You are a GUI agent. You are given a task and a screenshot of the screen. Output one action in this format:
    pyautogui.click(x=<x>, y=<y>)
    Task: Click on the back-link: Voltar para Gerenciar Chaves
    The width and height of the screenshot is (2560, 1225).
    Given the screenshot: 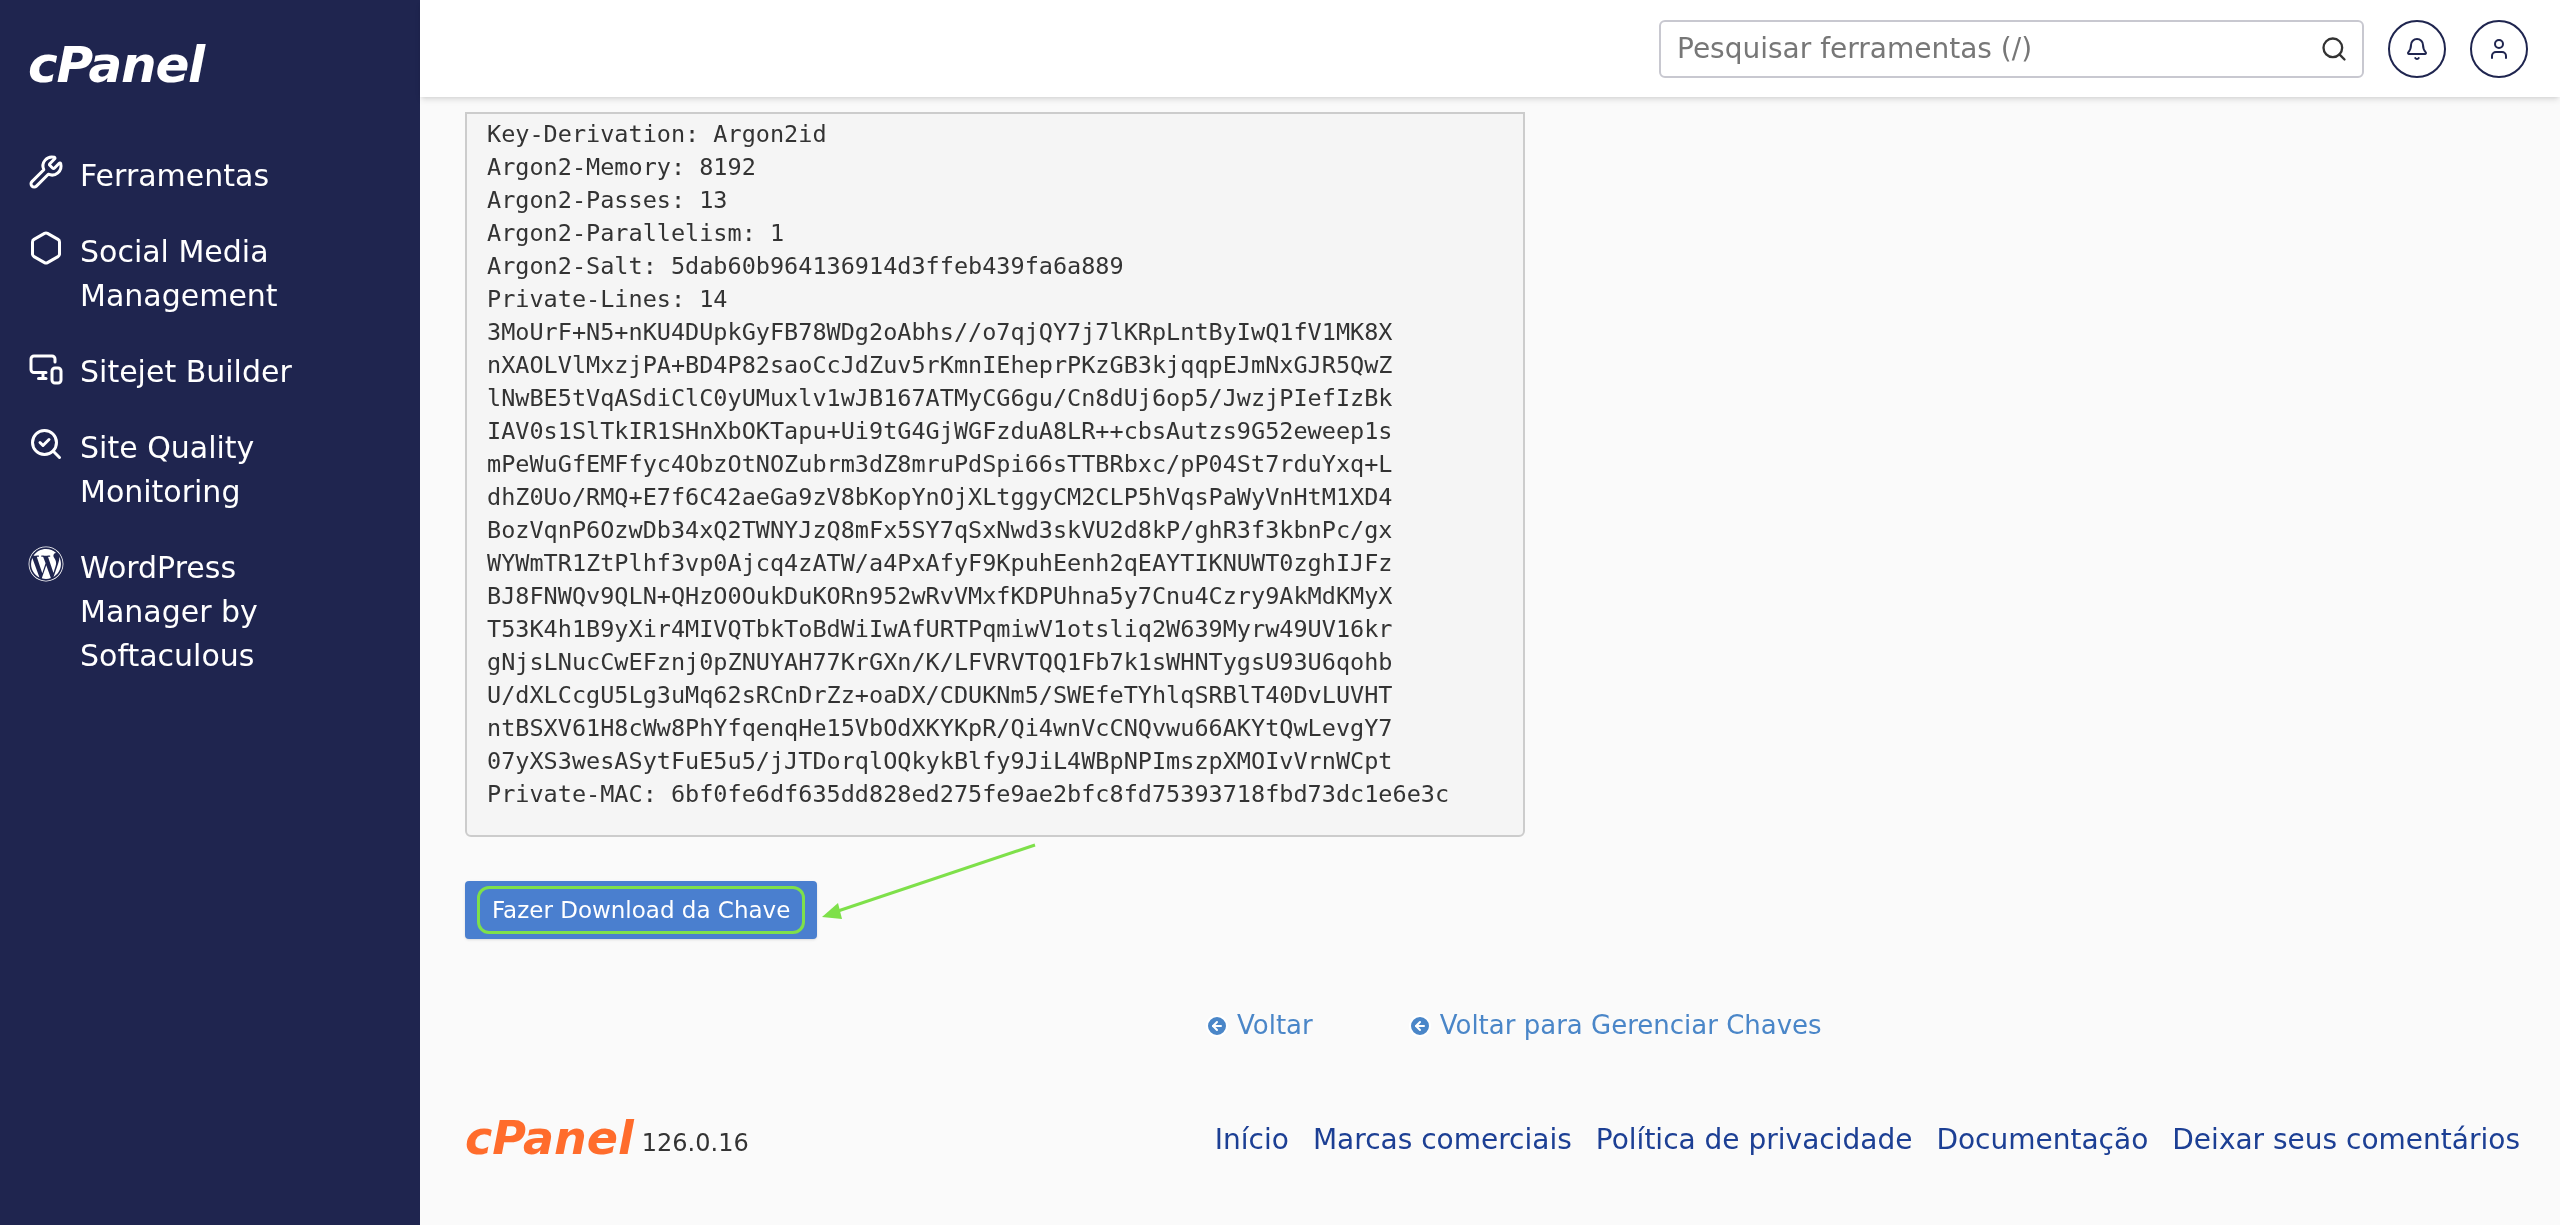 What is the action you would take?
    pyautogui.click(x=1614, y=1025)
    